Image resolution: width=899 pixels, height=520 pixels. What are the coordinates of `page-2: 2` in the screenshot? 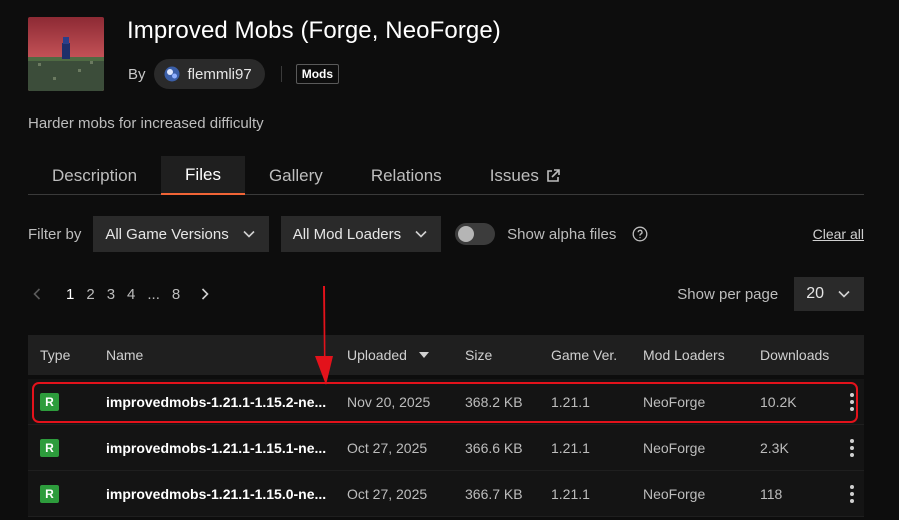 It's located at (90, 294).